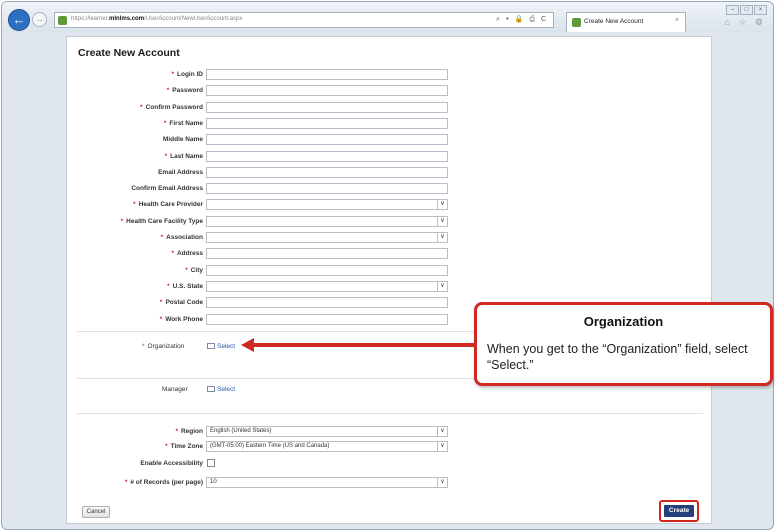 This screenshot has height=531, width=775. Describe the element at coordinates (127, 19) in the screenshot. I see `url-domain: mlnlms.com` at that location.